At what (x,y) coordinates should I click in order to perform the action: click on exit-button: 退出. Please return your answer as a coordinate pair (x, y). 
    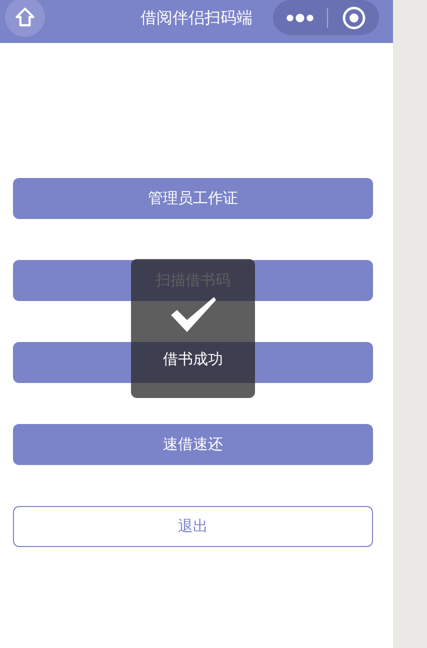
    Looking at the image, I should click on (193, 526).